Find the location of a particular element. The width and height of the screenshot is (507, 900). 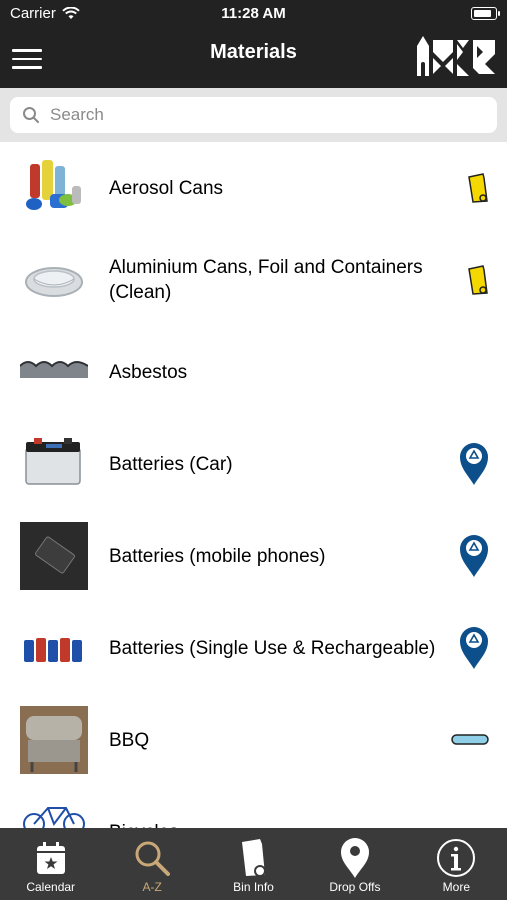

item-label: Bicycles is located at coordinates (276, 824).